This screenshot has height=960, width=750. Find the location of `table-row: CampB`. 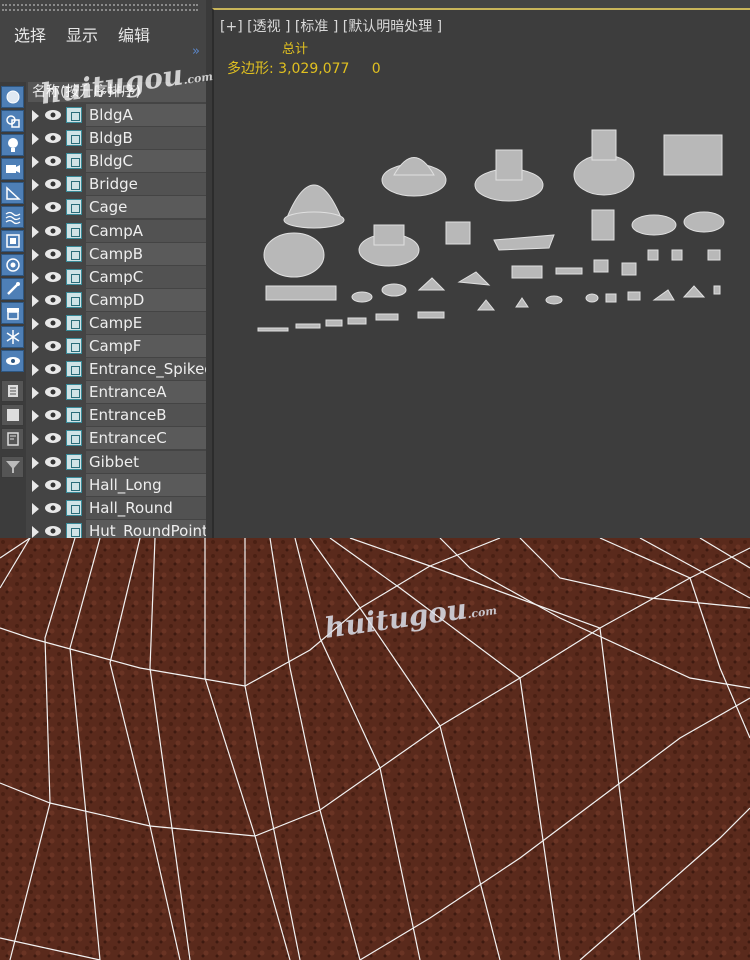

table-row: CampB is located at coordinates (117, 253).